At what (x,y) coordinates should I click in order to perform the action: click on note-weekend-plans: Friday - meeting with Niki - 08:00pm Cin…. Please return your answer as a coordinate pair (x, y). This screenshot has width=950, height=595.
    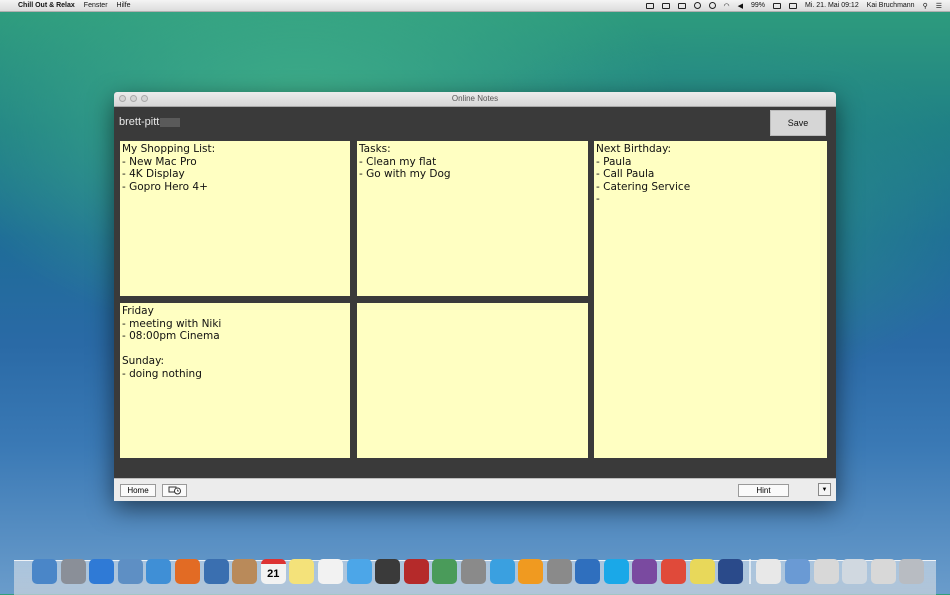
    Looking at the image, I should click on (235, 380).